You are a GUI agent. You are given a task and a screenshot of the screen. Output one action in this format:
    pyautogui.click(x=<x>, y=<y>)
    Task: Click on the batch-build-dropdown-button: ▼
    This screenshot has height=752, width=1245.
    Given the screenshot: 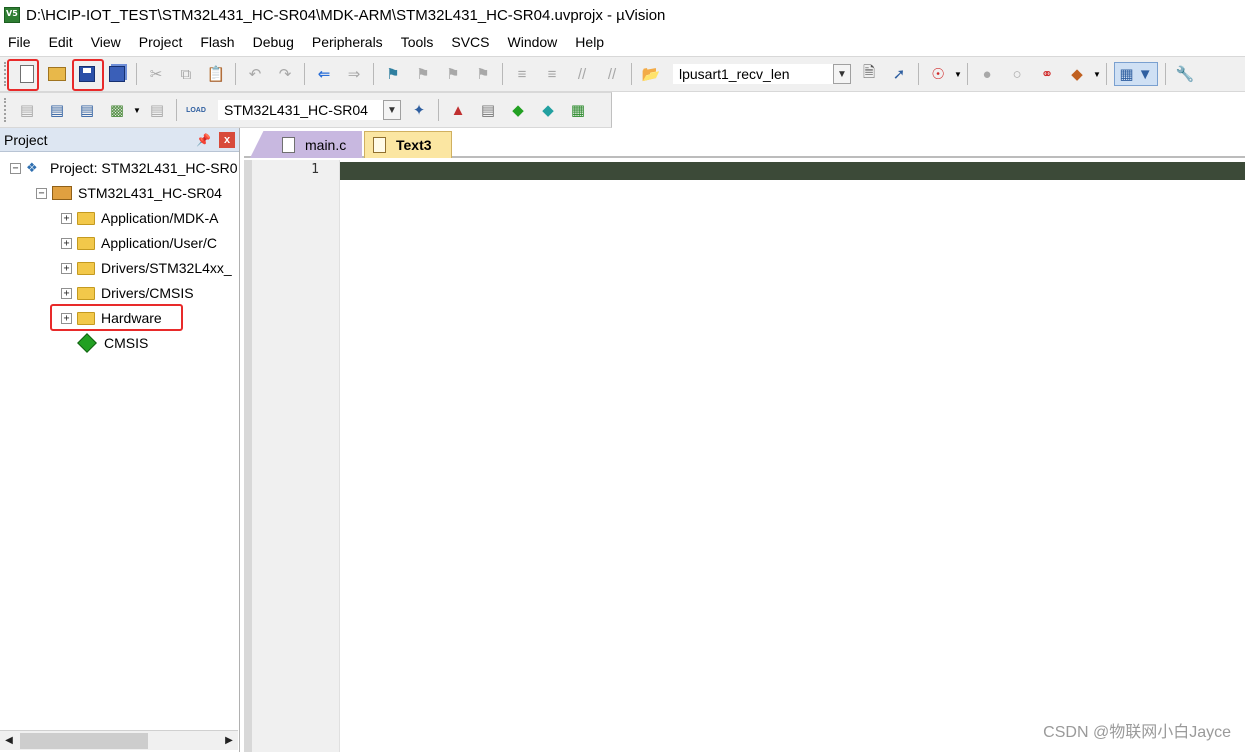 What is the action you would take?
    pyautogui.click(x=137, y=110)
    